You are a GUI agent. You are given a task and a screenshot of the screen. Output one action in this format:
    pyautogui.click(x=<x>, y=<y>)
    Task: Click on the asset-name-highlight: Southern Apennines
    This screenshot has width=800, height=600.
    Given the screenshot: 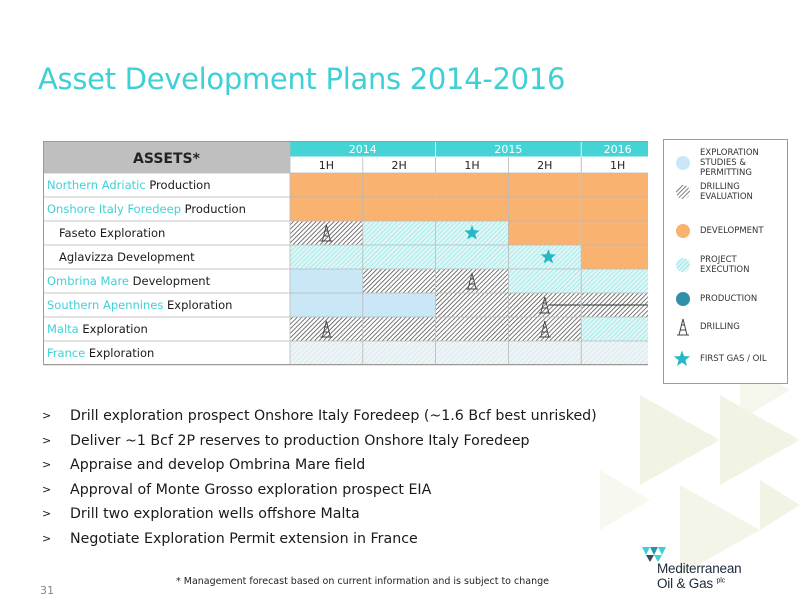 What is the action you would take?
    pyautogui.click(x=105, y=305)
    